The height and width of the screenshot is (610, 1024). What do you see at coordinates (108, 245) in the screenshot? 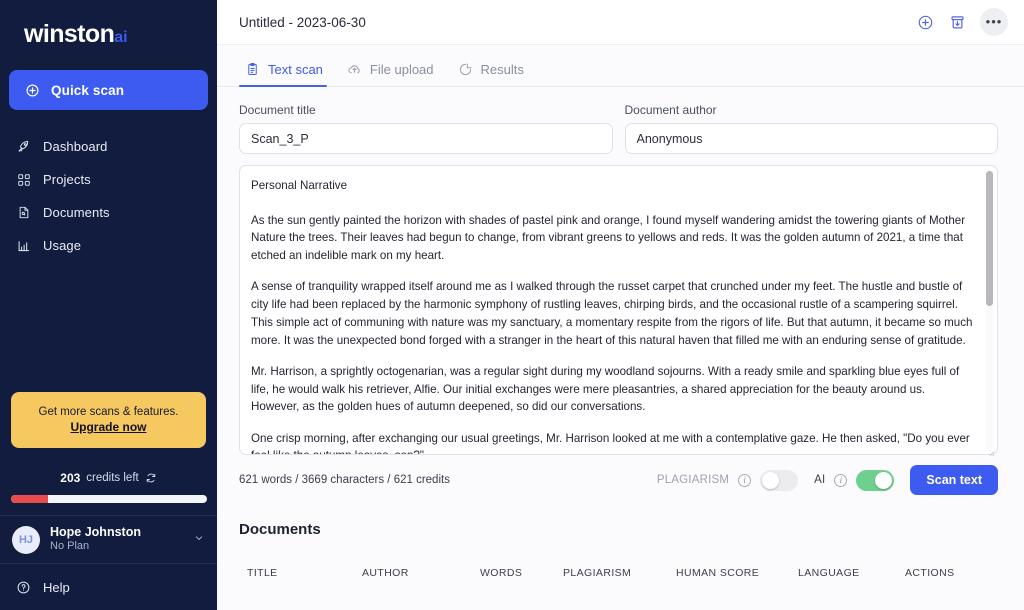
I see `sidebar-item-usage: Usage` at bounding box center [108, 245].